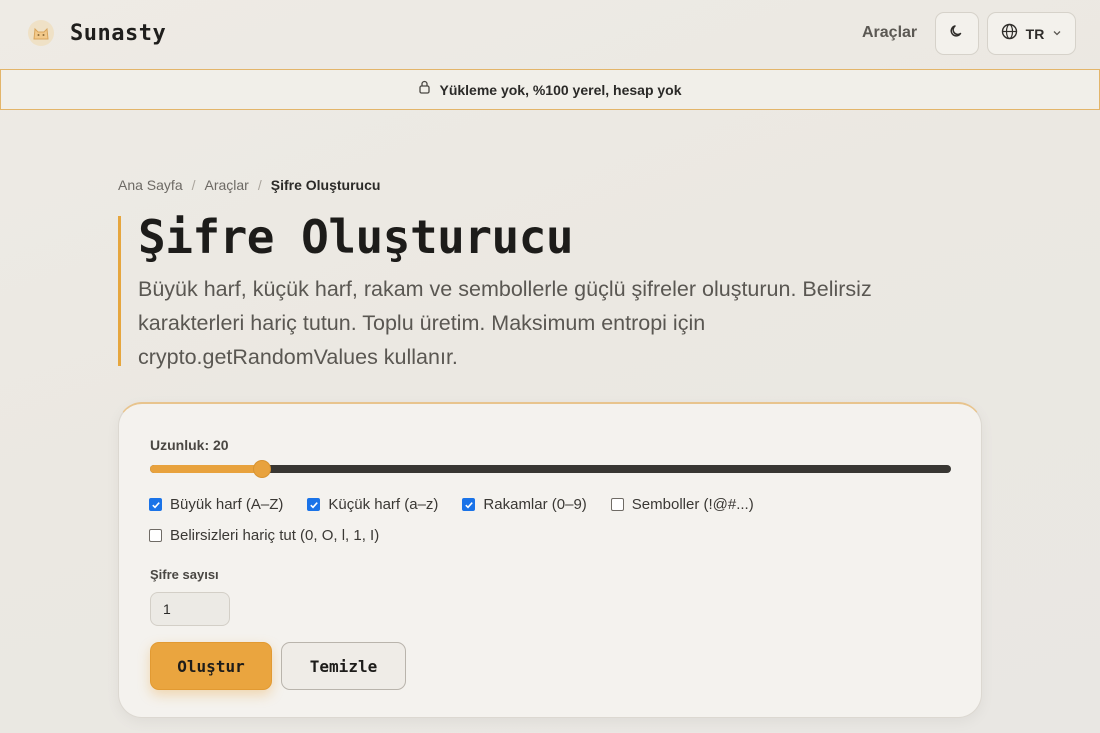  Describe the element at coordinates (889, 33) in the screenshot. I see `nav-tools-link: Araçlar` at that location.